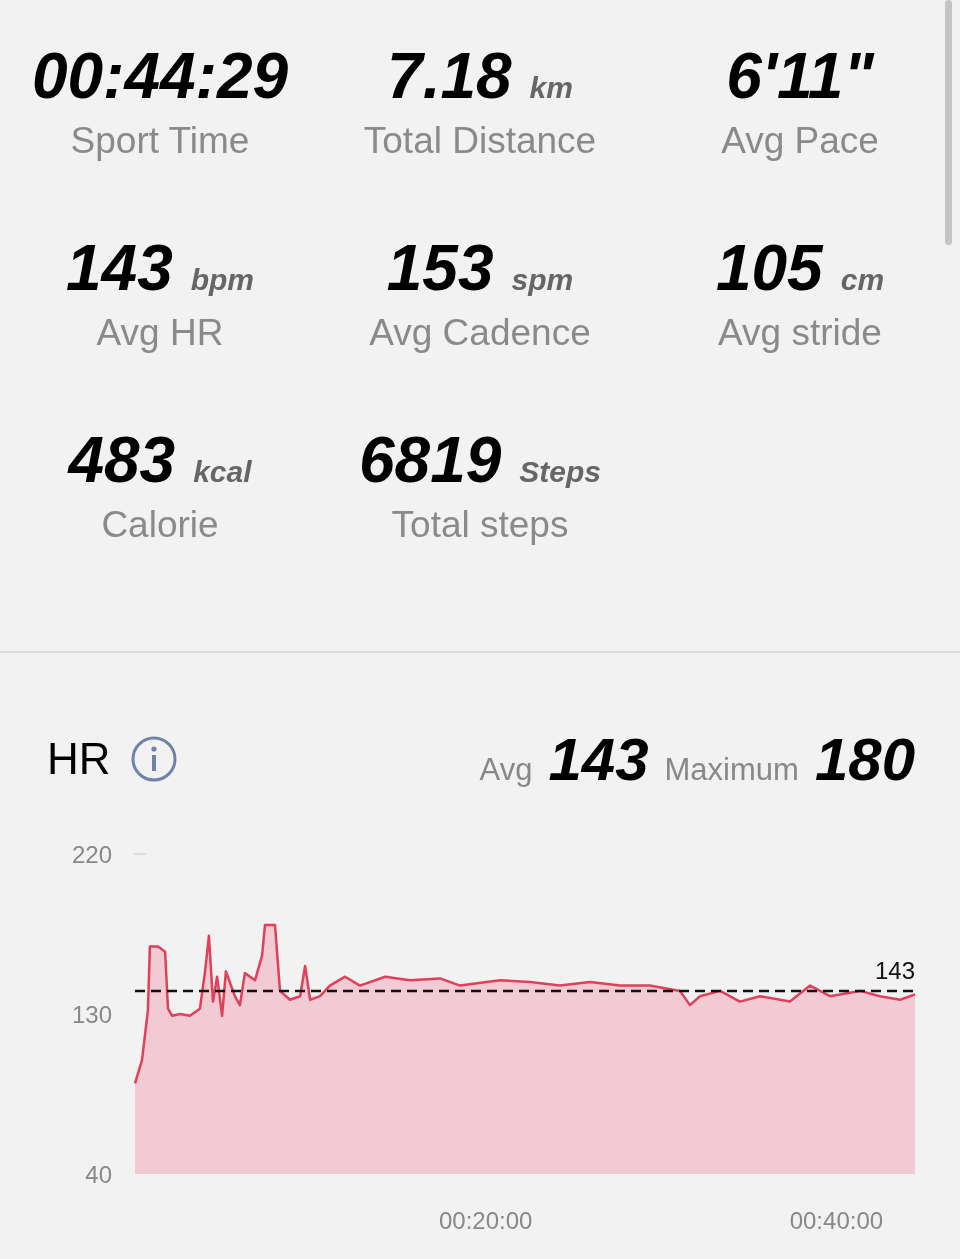  Describe the element at coordinates (769, 268) in the screenshot. I see `stat-value: 105` at that location.